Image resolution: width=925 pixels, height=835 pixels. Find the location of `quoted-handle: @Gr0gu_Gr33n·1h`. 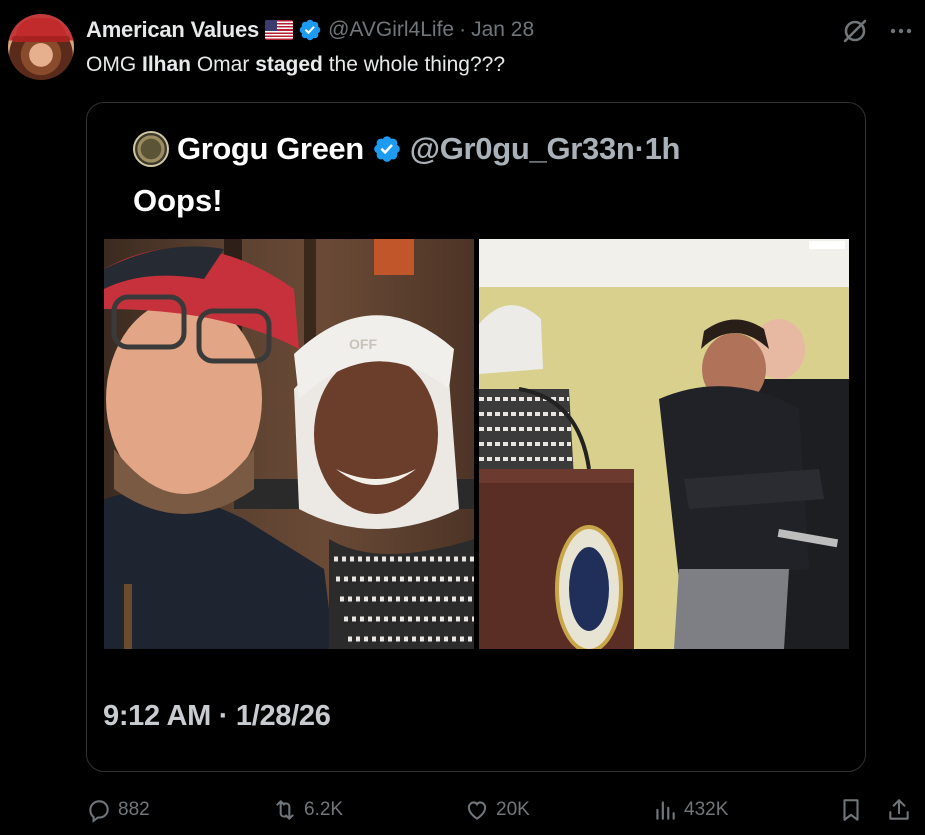

quoted-handle: @Gr0gu_Gr33n·1h is located at coordinates (545, 148).